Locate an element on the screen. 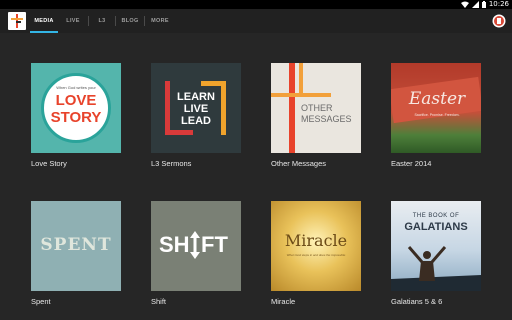  spent-thumbnail: SPENT is located at coordinates (76, 246).